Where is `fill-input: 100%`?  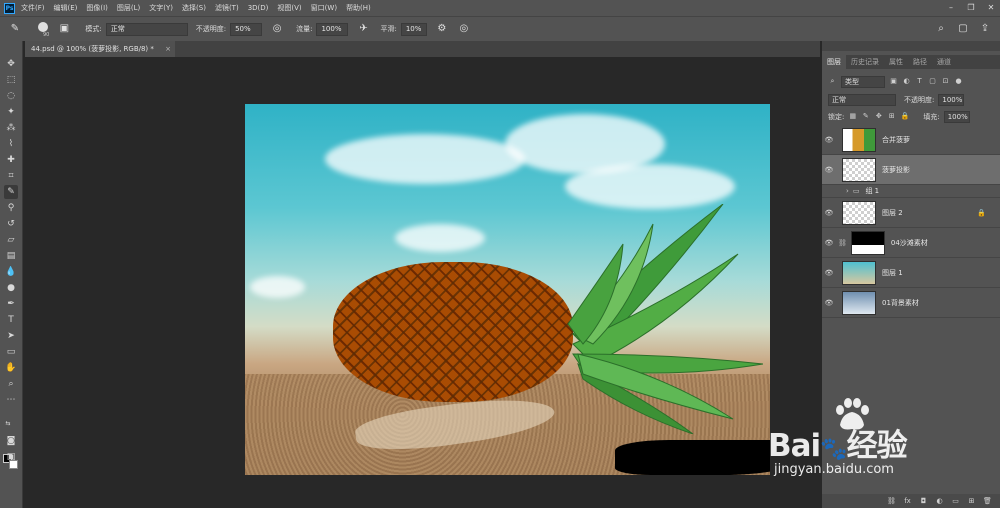
fill-input: 100% is located at coordinates (956, 116).